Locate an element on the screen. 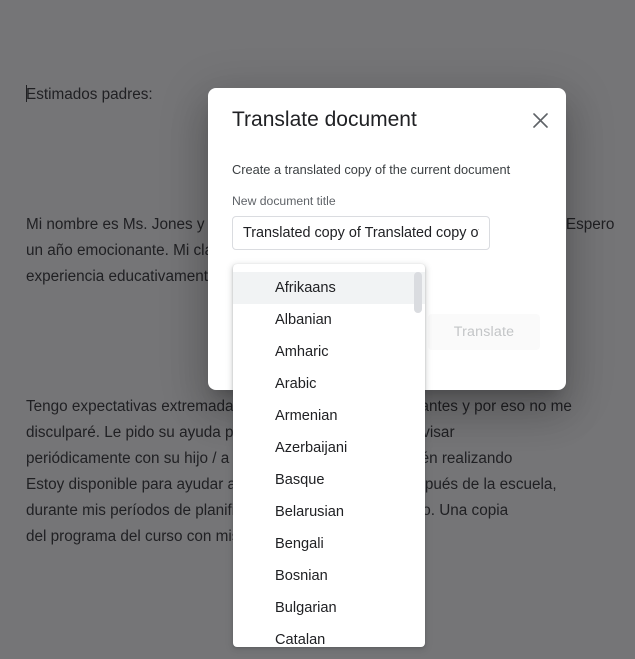  language-option: Bulgarian is located at coordinates (329, 608).